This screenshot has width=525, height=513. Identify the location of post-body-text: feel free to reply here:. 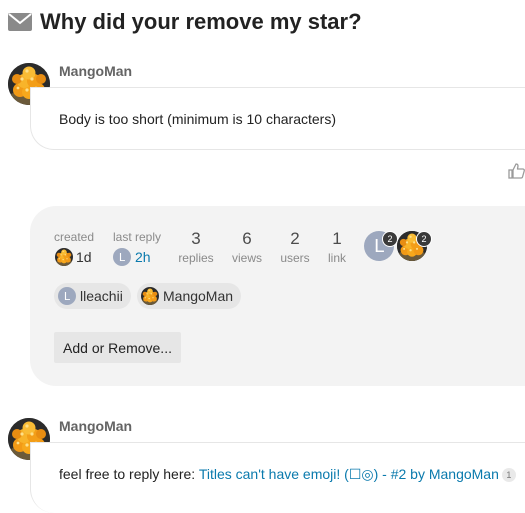
(129, 474).